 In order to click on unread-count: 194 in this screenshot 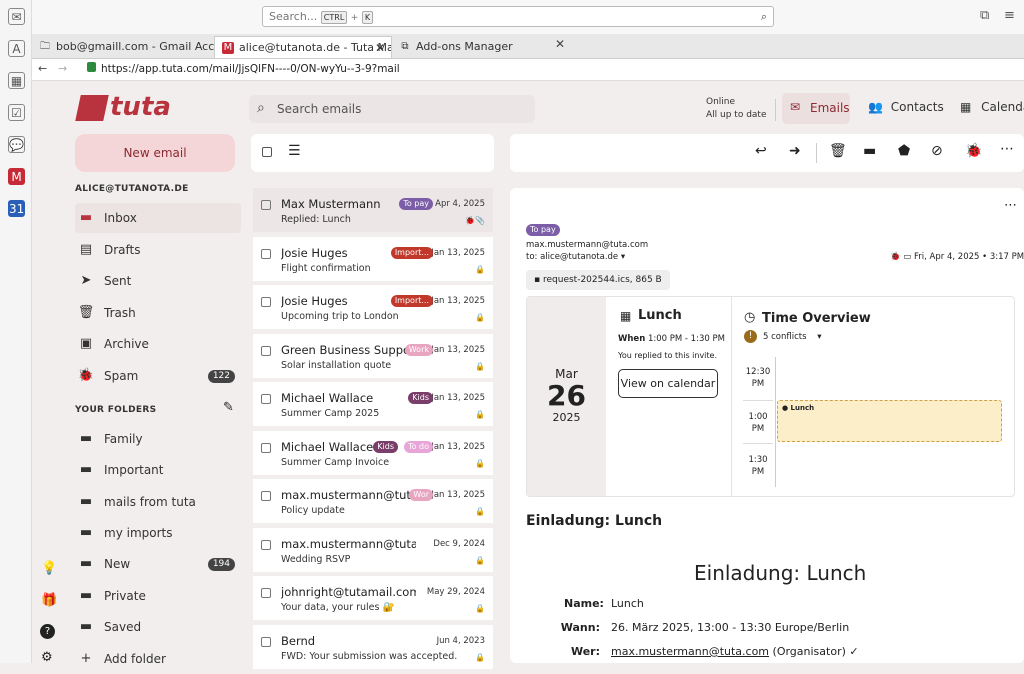, I will do `click(221, 564)`.